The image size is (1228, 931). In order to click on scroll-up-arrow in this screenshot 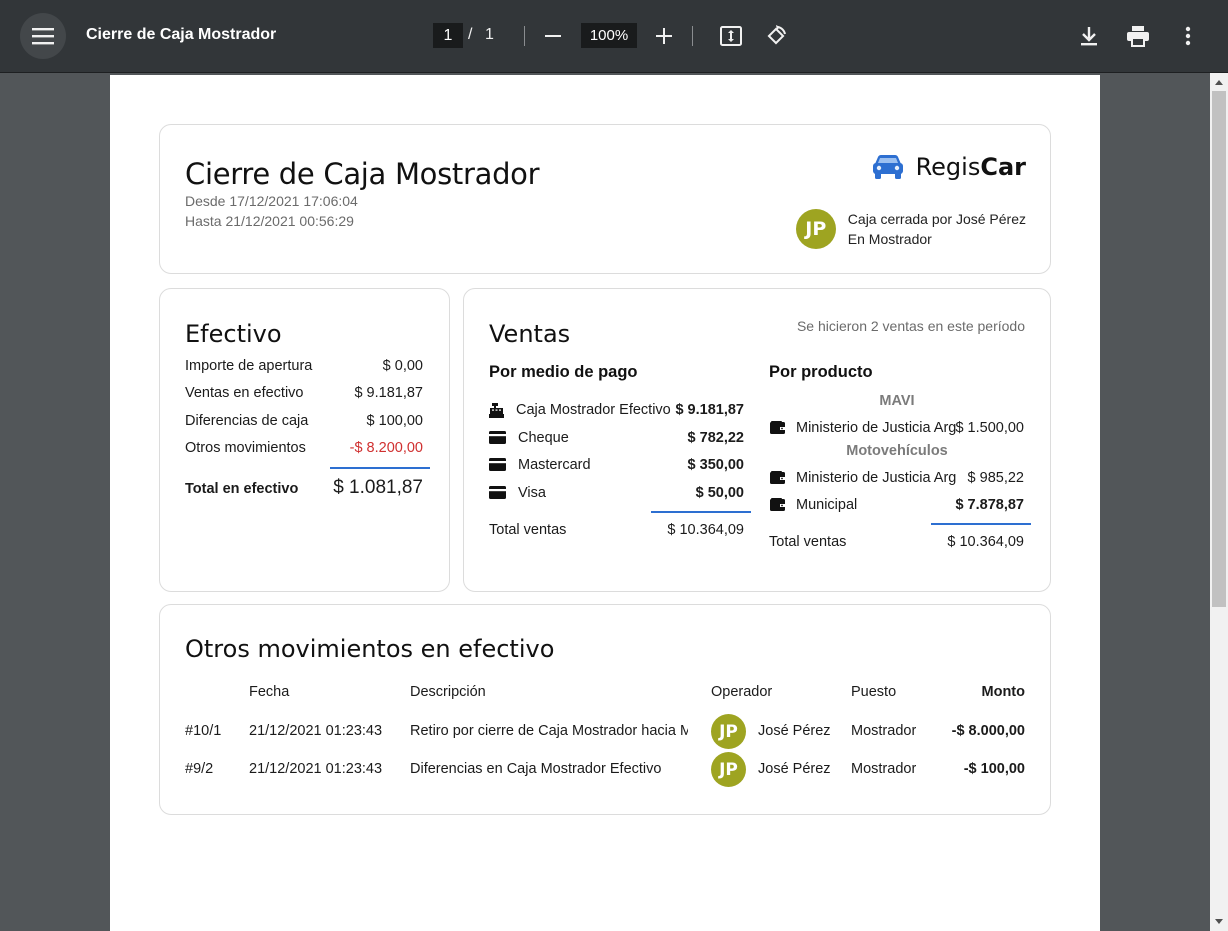, I will do `click(1219, 82)`.